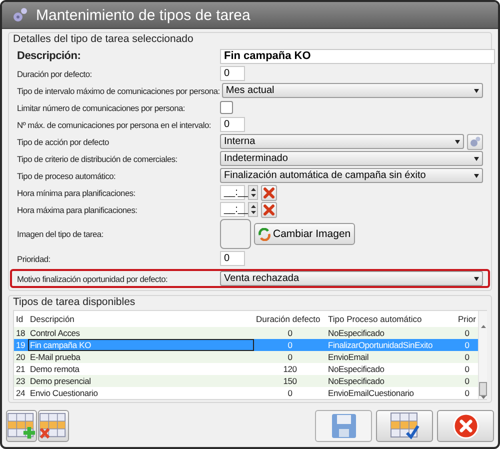 The width and height of the screenshot is (500, 449). I want to click on table-cell-text: Envio Cuestionario, so click(64, 393).